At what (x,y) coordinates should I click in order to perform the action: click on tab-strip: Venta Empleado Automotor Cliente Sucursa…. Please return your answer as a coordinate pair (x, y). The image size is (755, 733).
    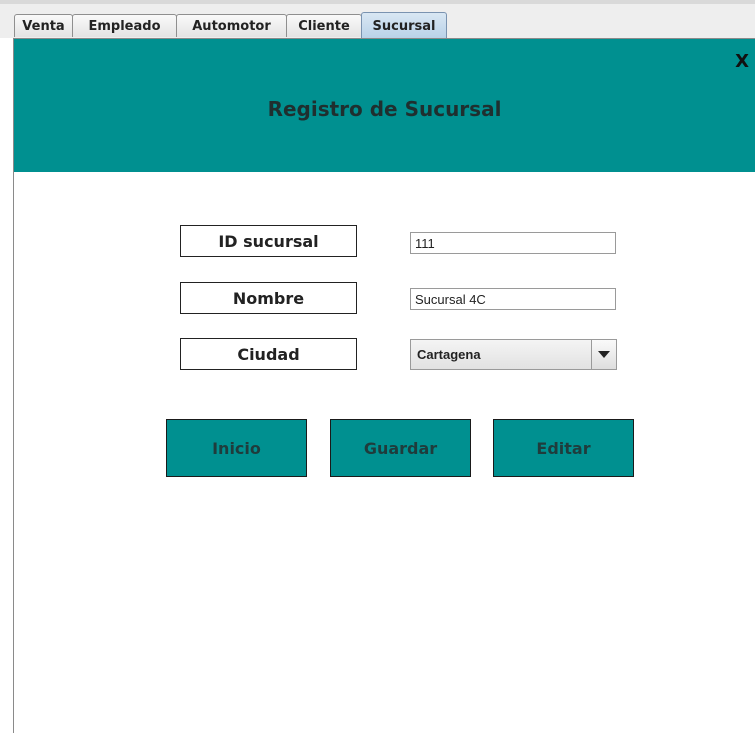
    Looking at the image, I should click on (377, 19).